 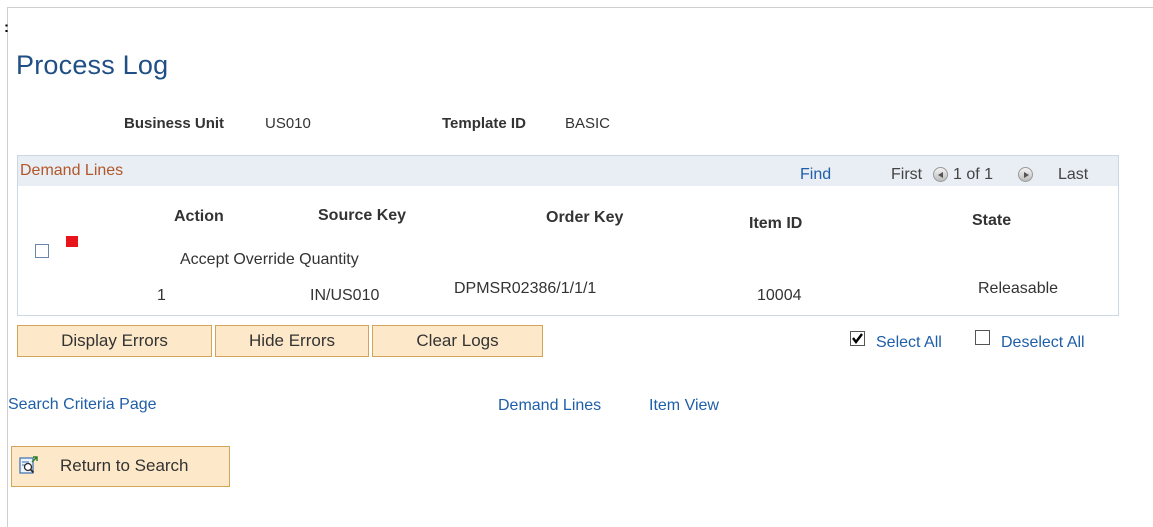 What do you see at coordinates (114, 341) in the screenshot?
I see `display-errors-button: Display Errors` at bounding box center [114, 341].